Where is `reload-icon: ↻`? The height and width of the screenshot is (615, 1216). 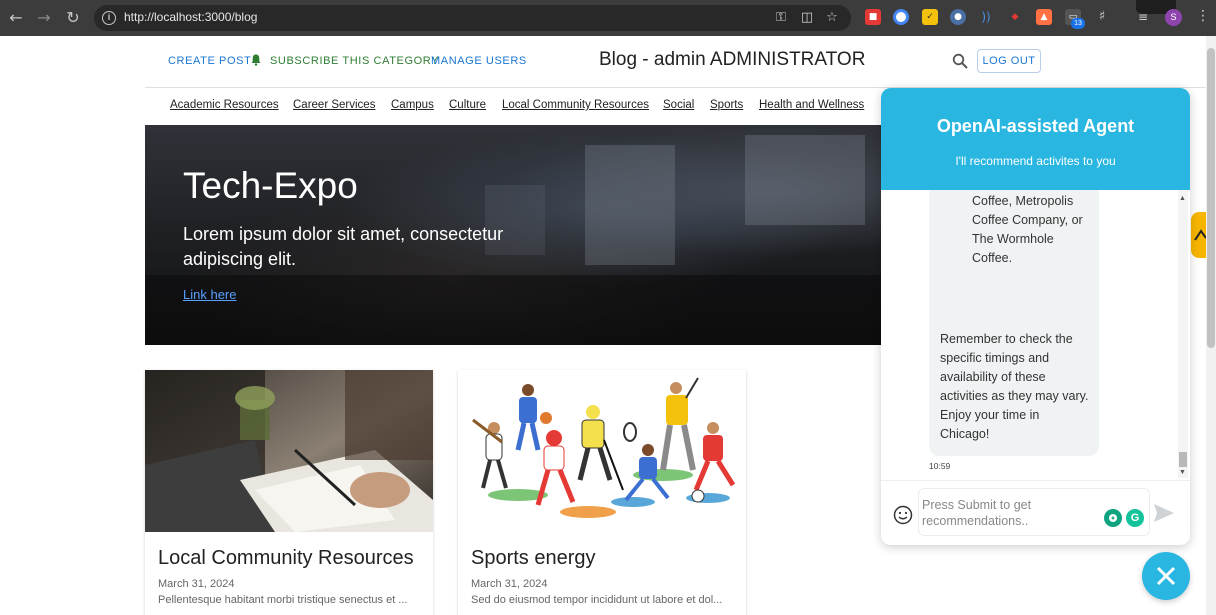 reload-icon: ↻ is located at coordinates (73, 18).